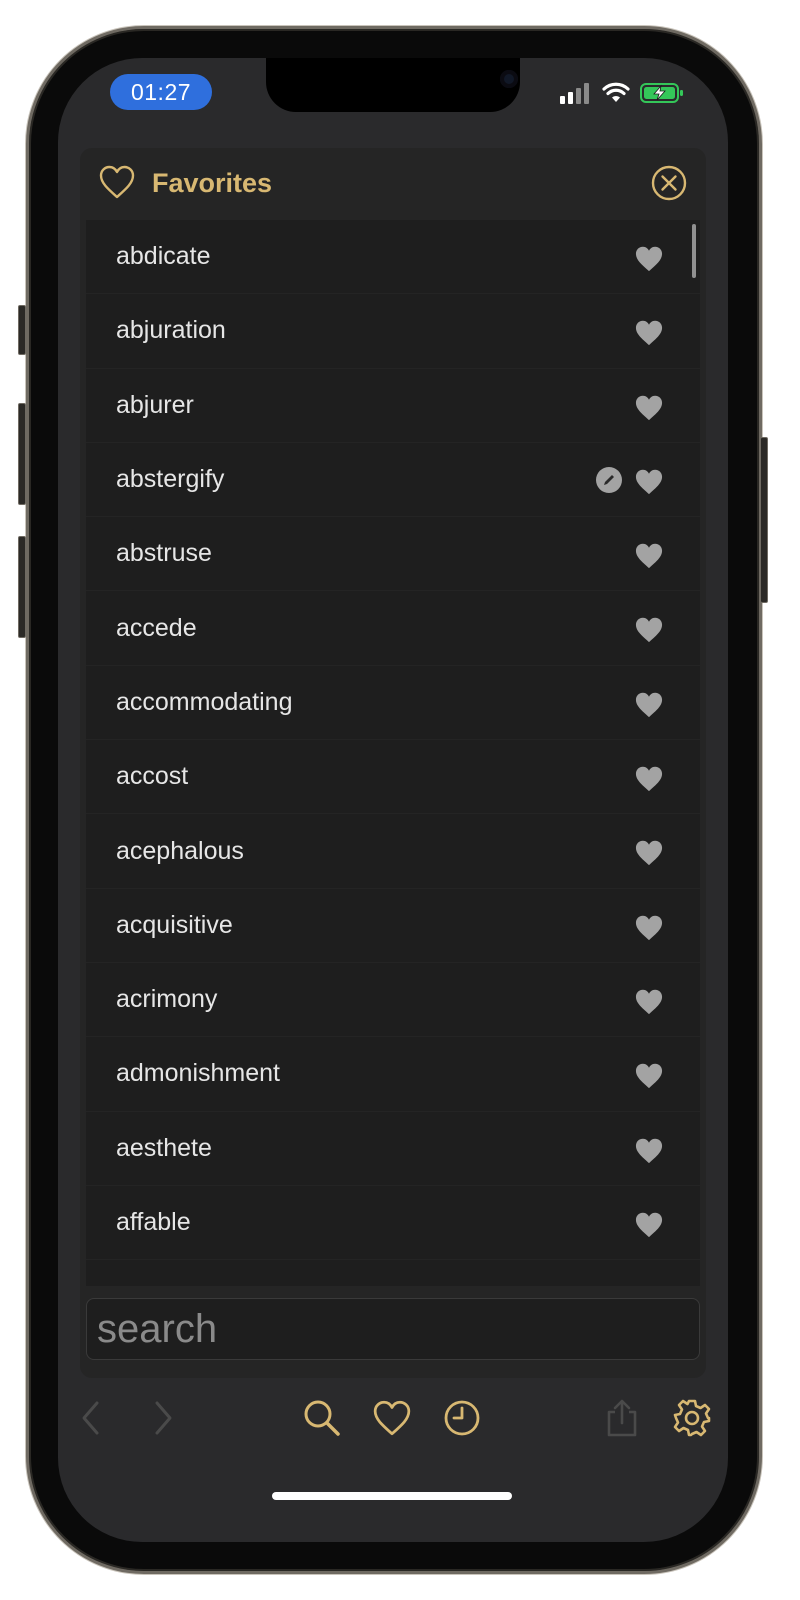  Describe the element at coordinates (171, 330) in the screenshot. I see `list-item-label: abjuration` at that location.